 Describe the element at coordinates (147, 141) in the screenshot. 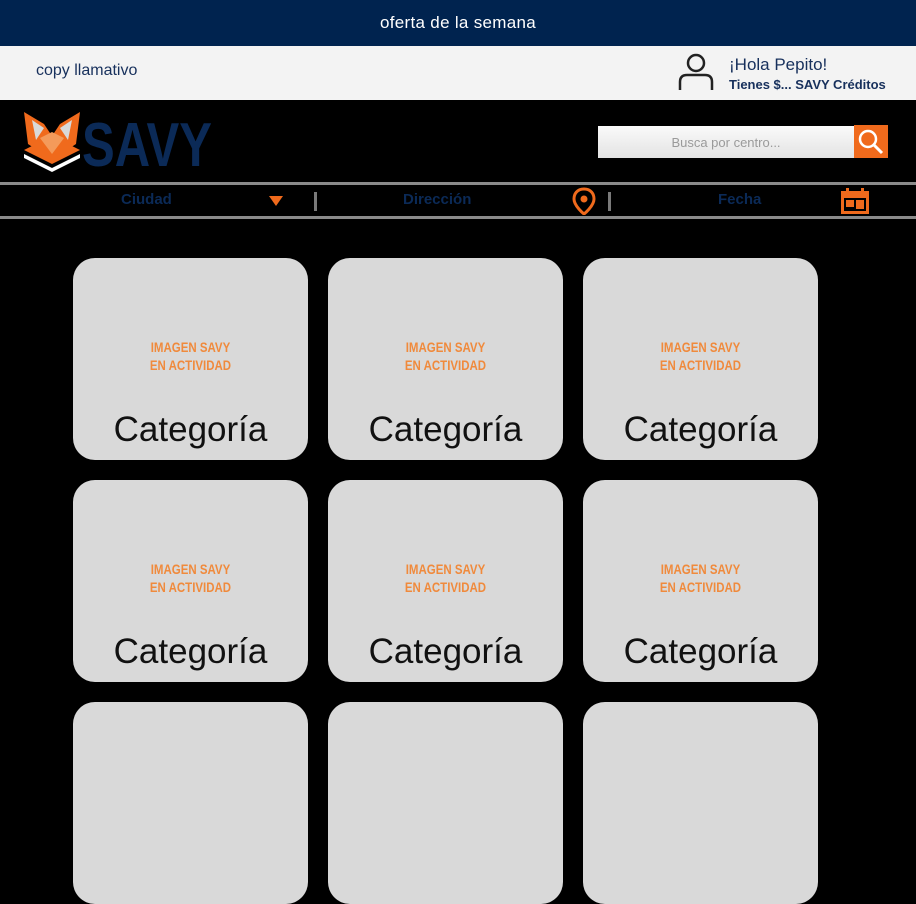

I see `brand-name: SAVY` at that location.